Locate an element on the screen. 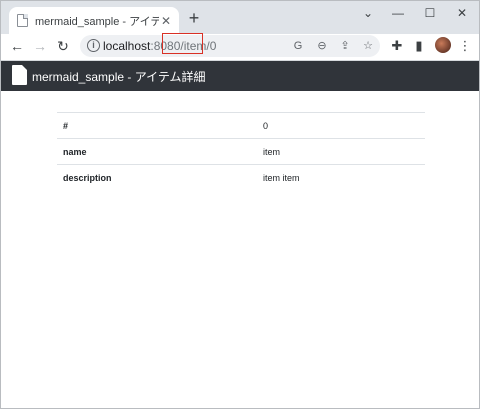  new-tab-button: + is located at coordinates (194, 19).